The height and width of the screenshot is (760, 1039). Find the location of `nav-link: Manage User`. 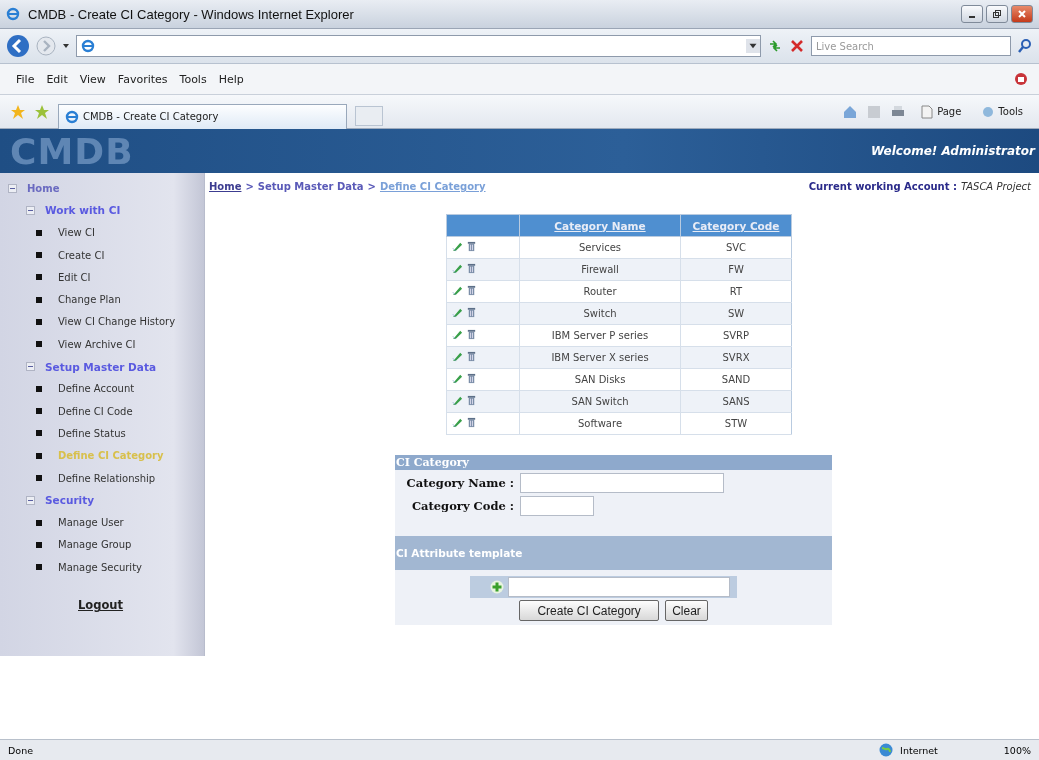

nav-link: Manage User is located at coordinates (91, 523).